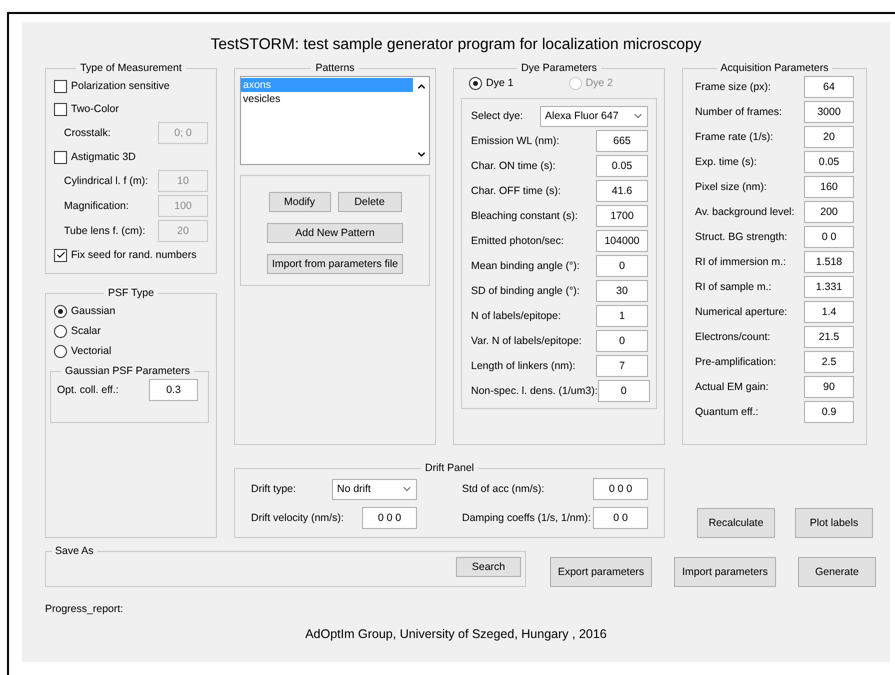 This screenshot has width=895, height=675. What do you see at coordinates (299, 202) in the screenshot?
I see `pattern-button: Modify` at bounding box center [299, 202].